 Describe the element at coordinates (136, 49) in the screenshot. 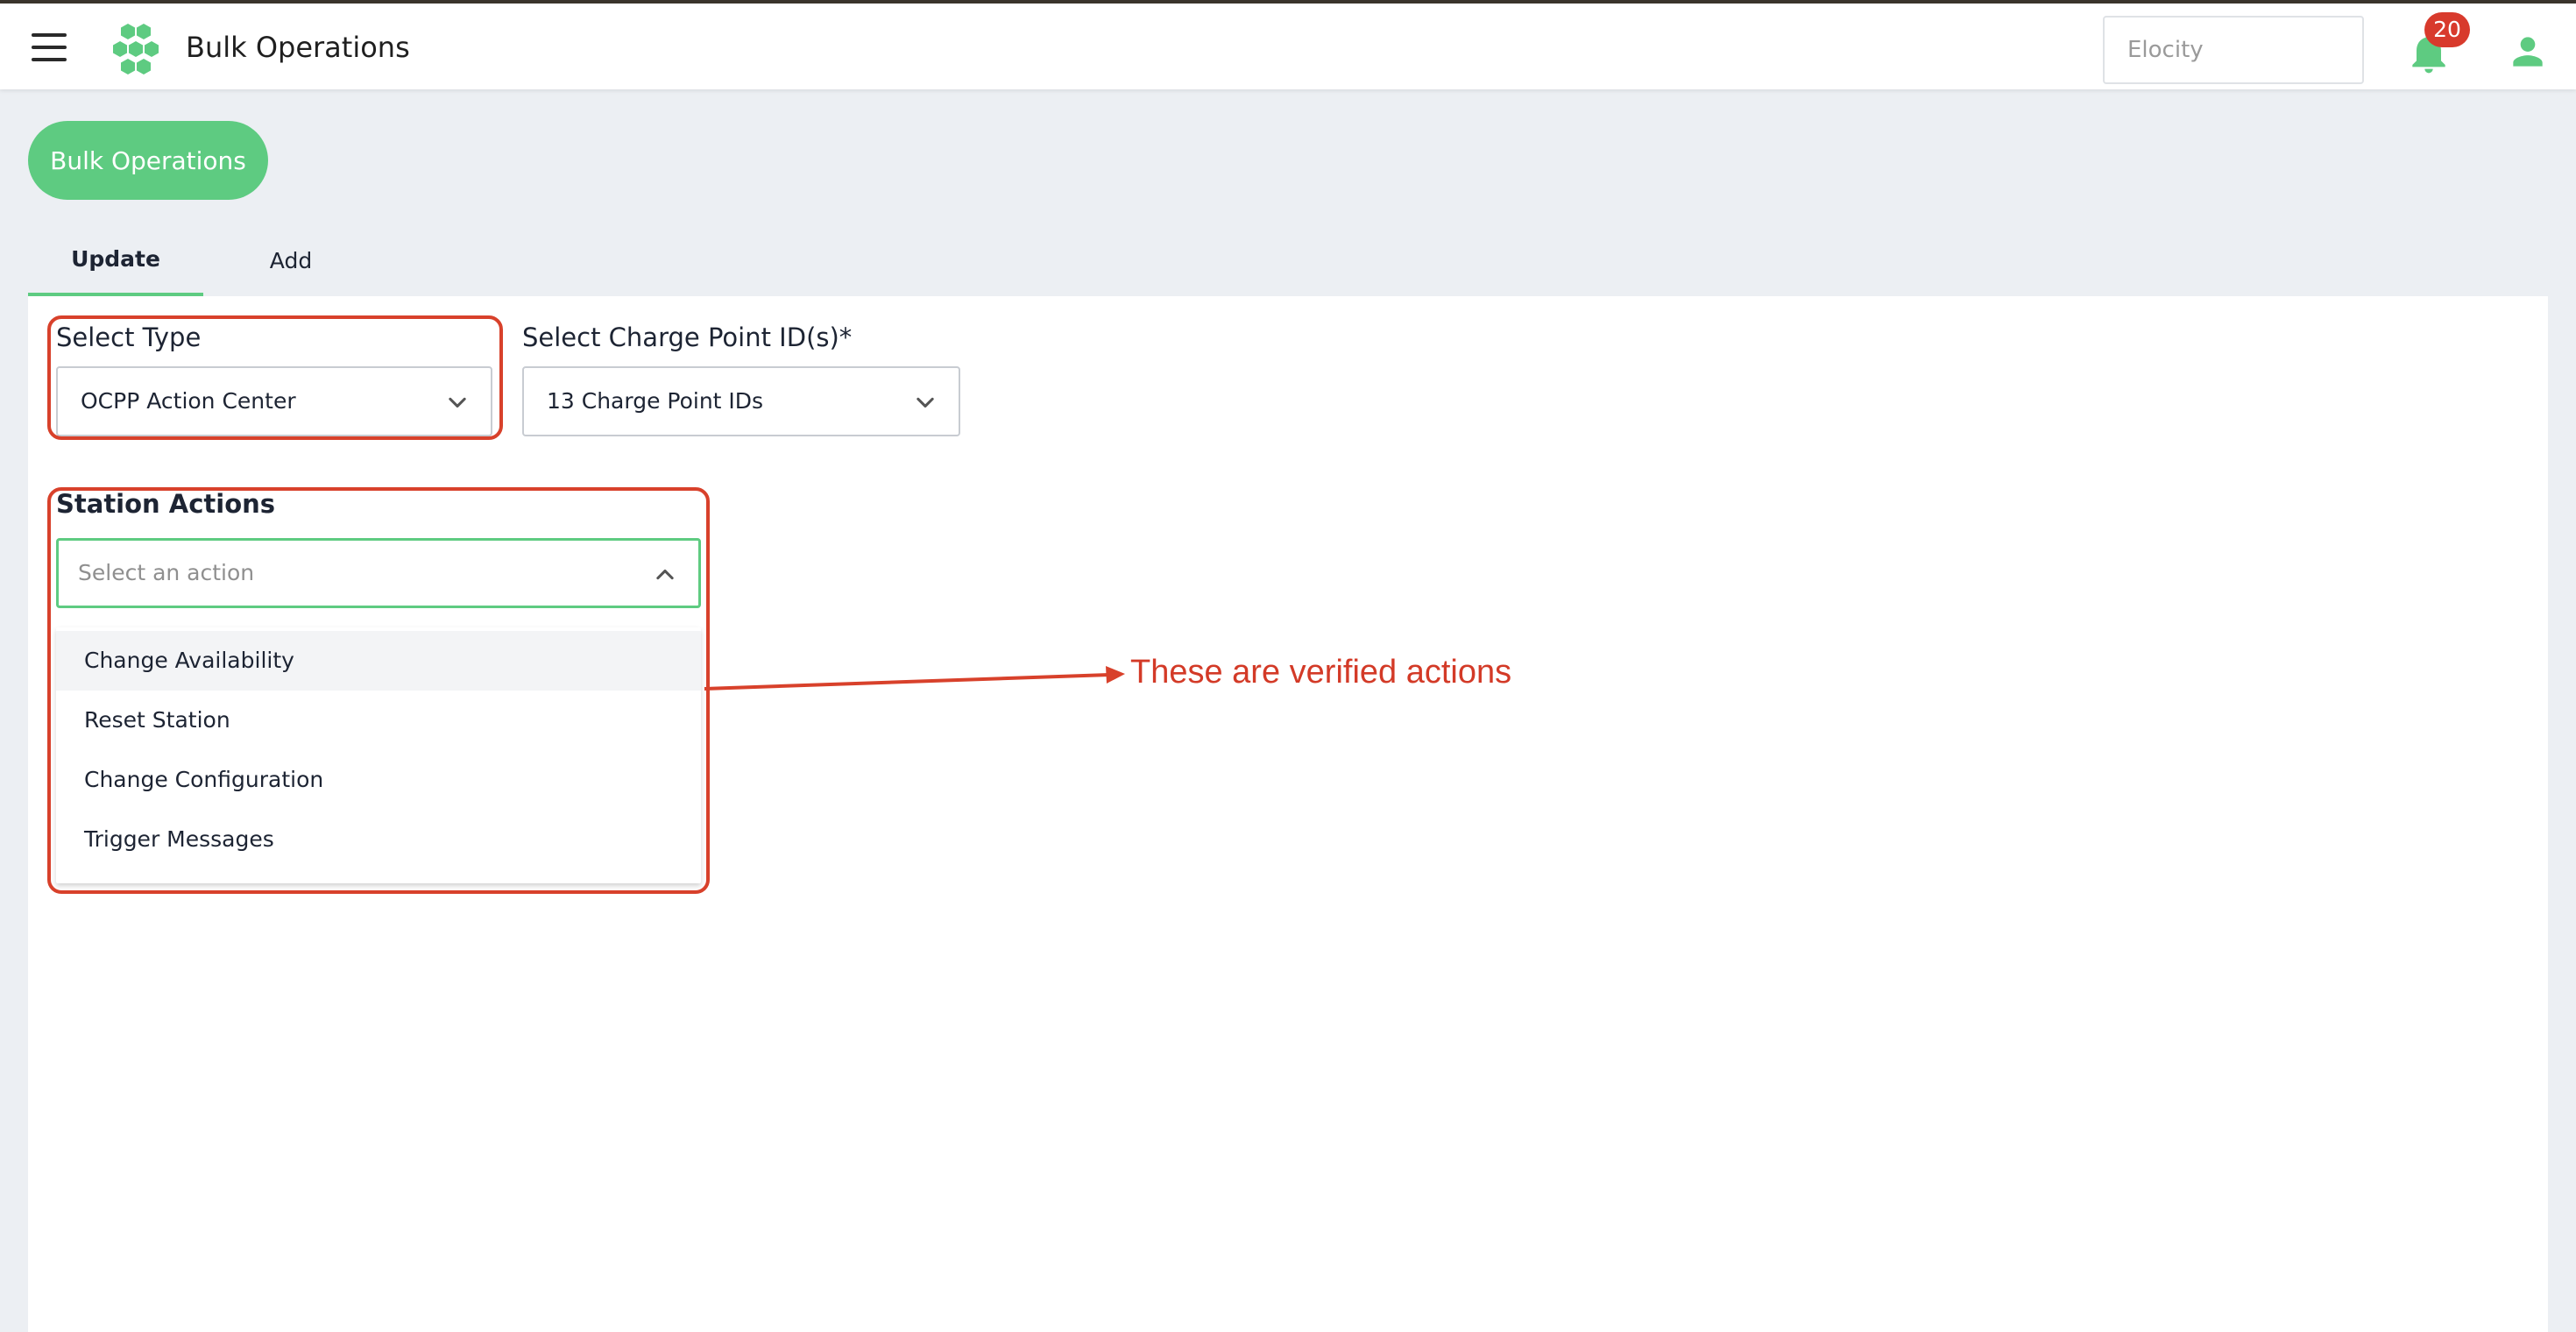

I see `logo-hexagons-icon` at that location.